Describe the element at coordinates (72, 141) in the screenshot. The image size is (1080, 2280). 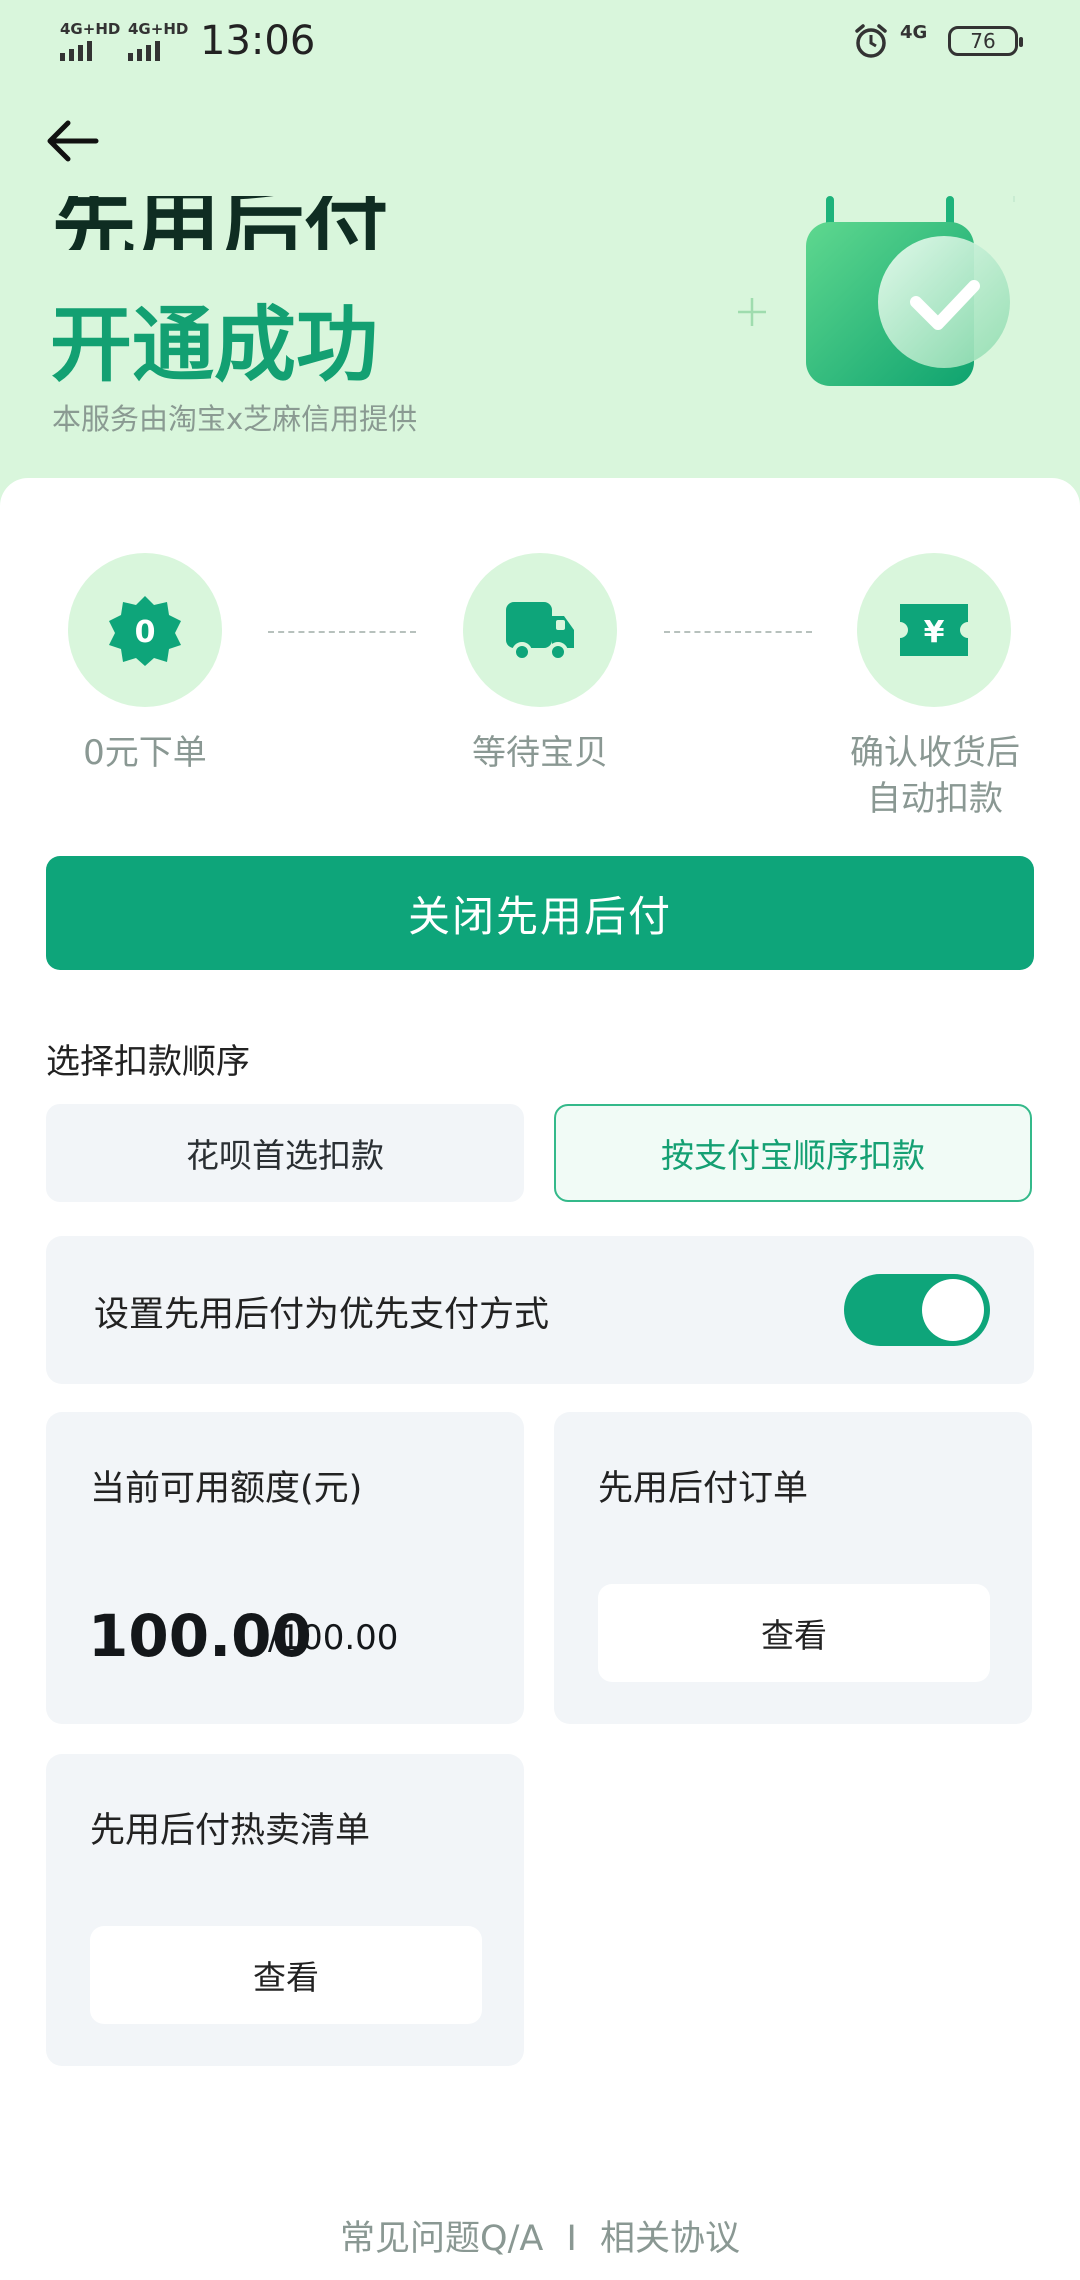
I see `arrow-left-icon` at that location.